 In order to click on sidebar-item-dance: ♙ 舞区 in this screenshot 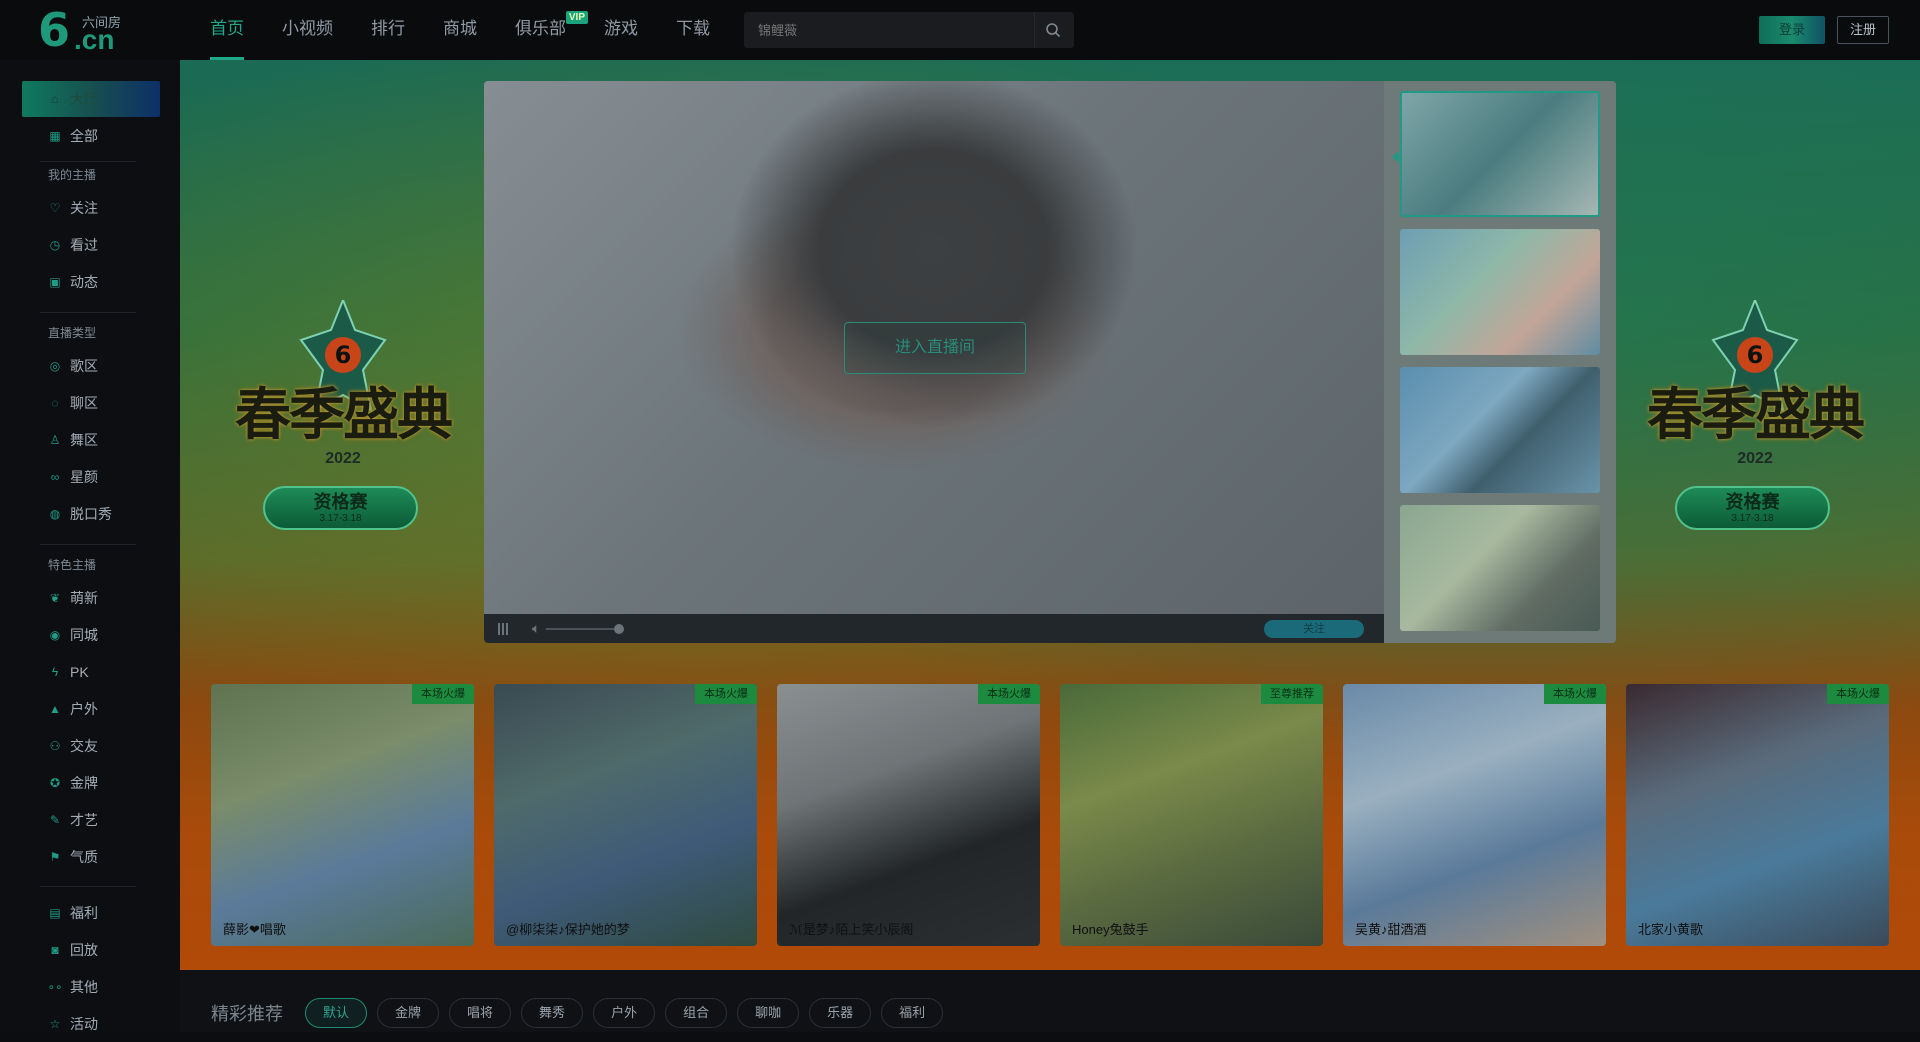, I will do `click(91, 440)`.